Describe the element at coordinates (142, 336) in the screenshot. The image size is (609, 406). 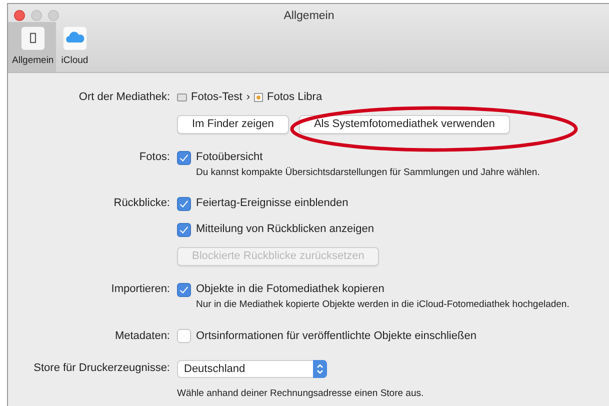
I see `setting-label: Metadaten:` at that location.